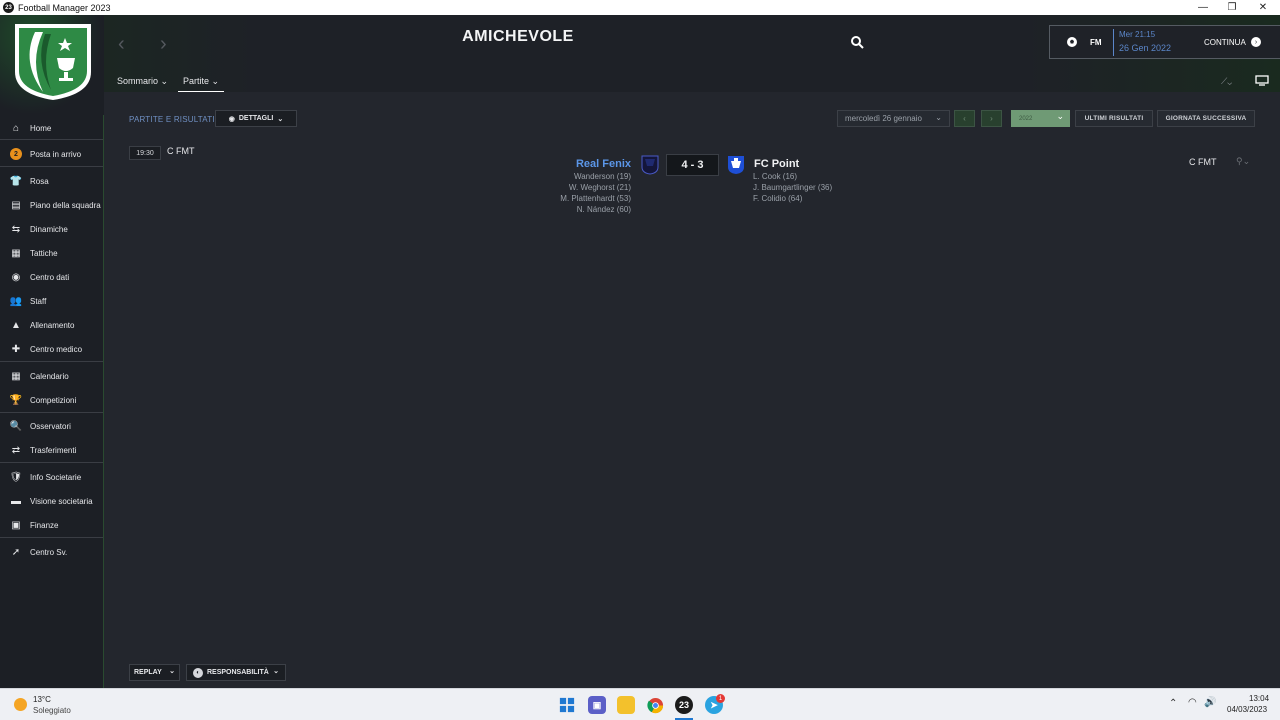  Describe the element at coordinates (1096, 42) in the screenshot. I see `fm-logo: FM` at that location.